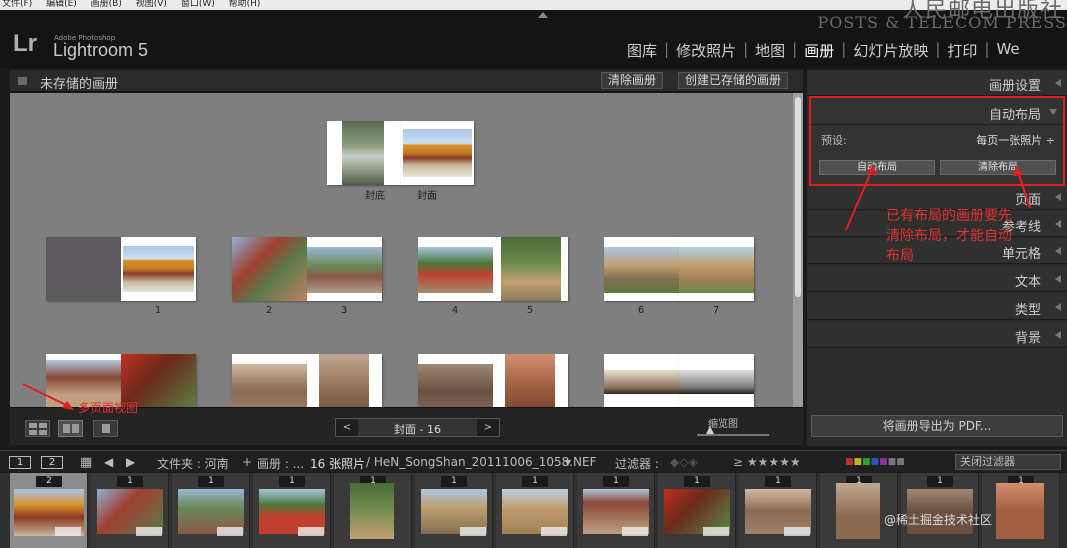 This screenshot has width=1067, height=548. I want to click on module-web: We, so click(1007, 50).